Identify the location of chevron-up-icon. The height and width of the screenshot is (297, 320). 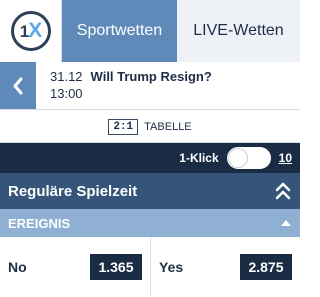
(286, 223).